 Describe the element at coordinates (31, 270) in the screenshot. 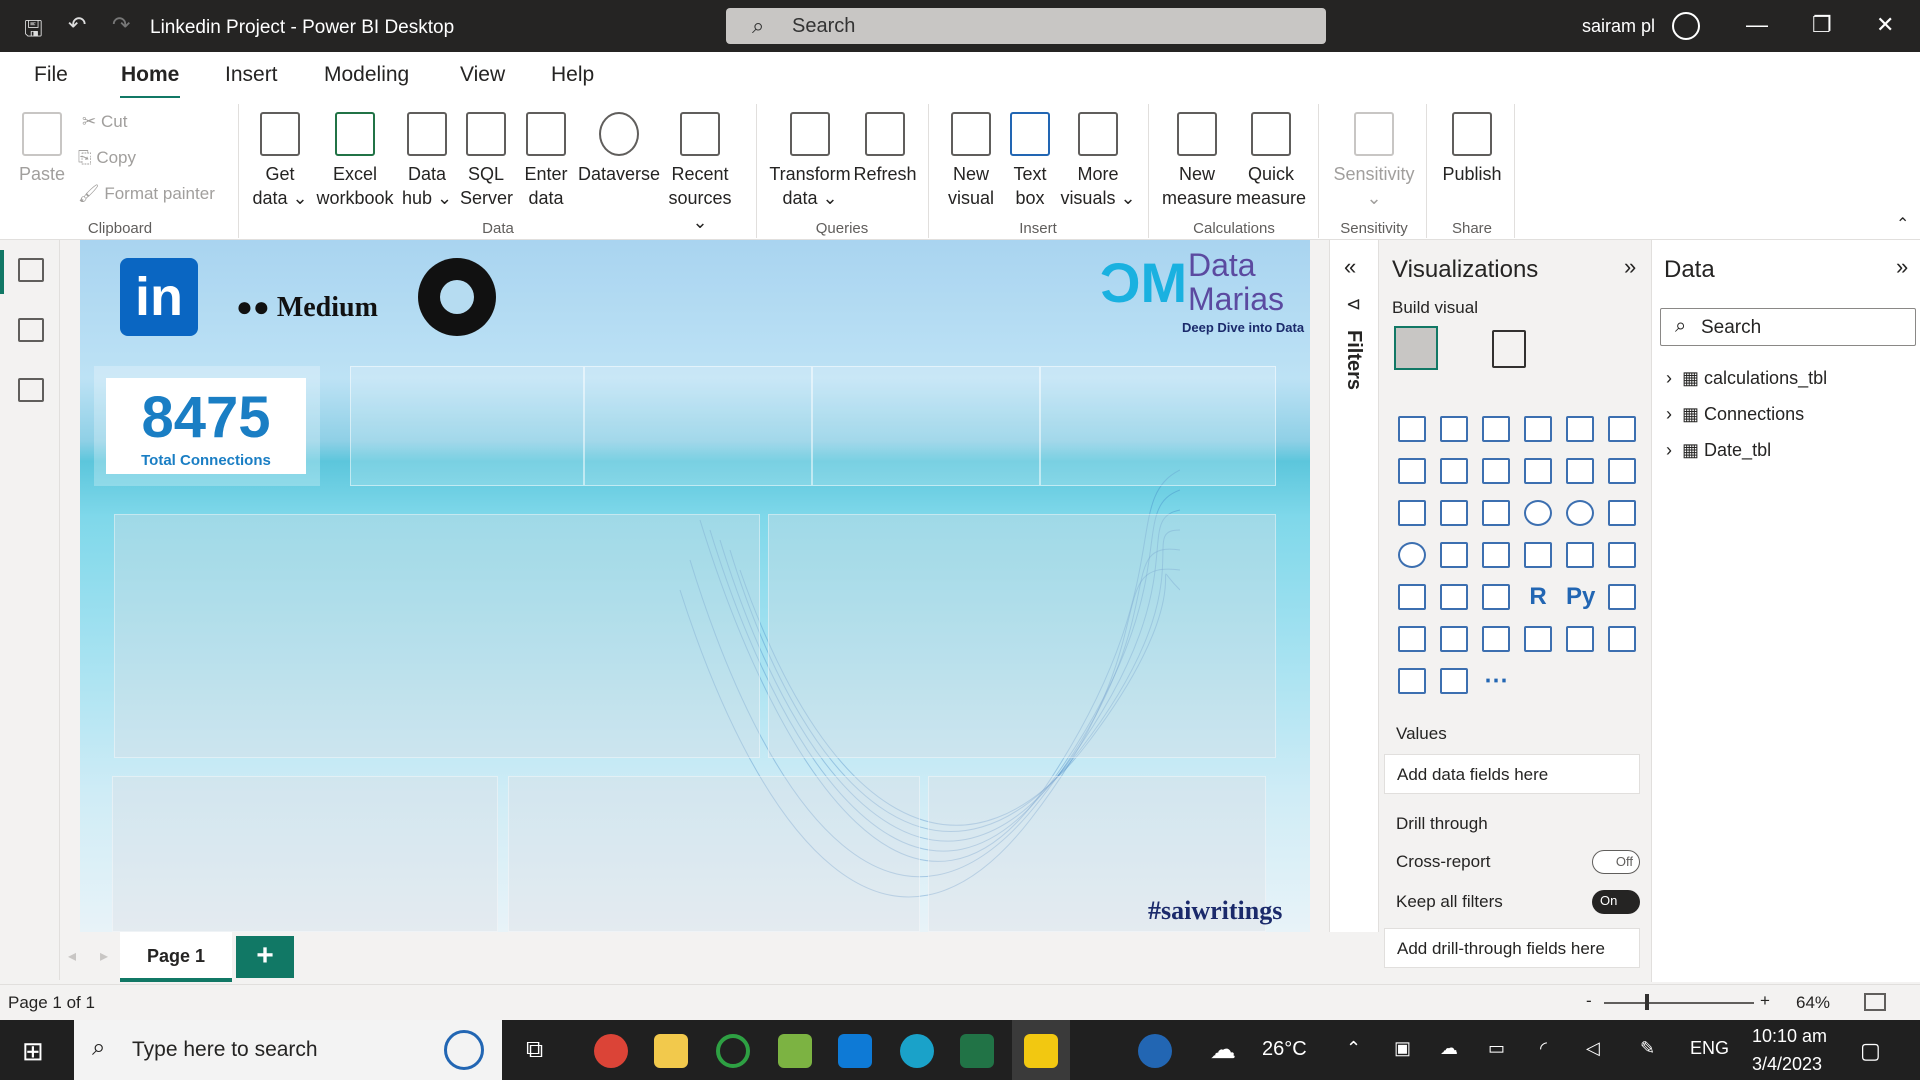

I see `report-view-icon` at that location.